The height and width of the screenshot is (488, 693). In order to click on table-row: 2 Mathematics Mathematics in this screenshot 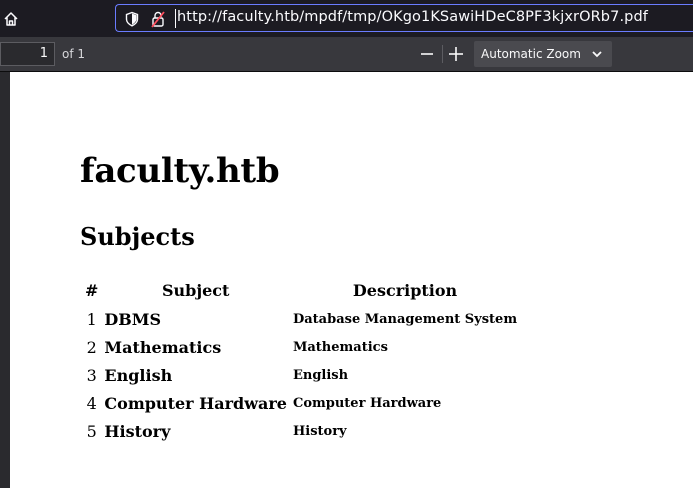, I will do `click(301, 347)`.